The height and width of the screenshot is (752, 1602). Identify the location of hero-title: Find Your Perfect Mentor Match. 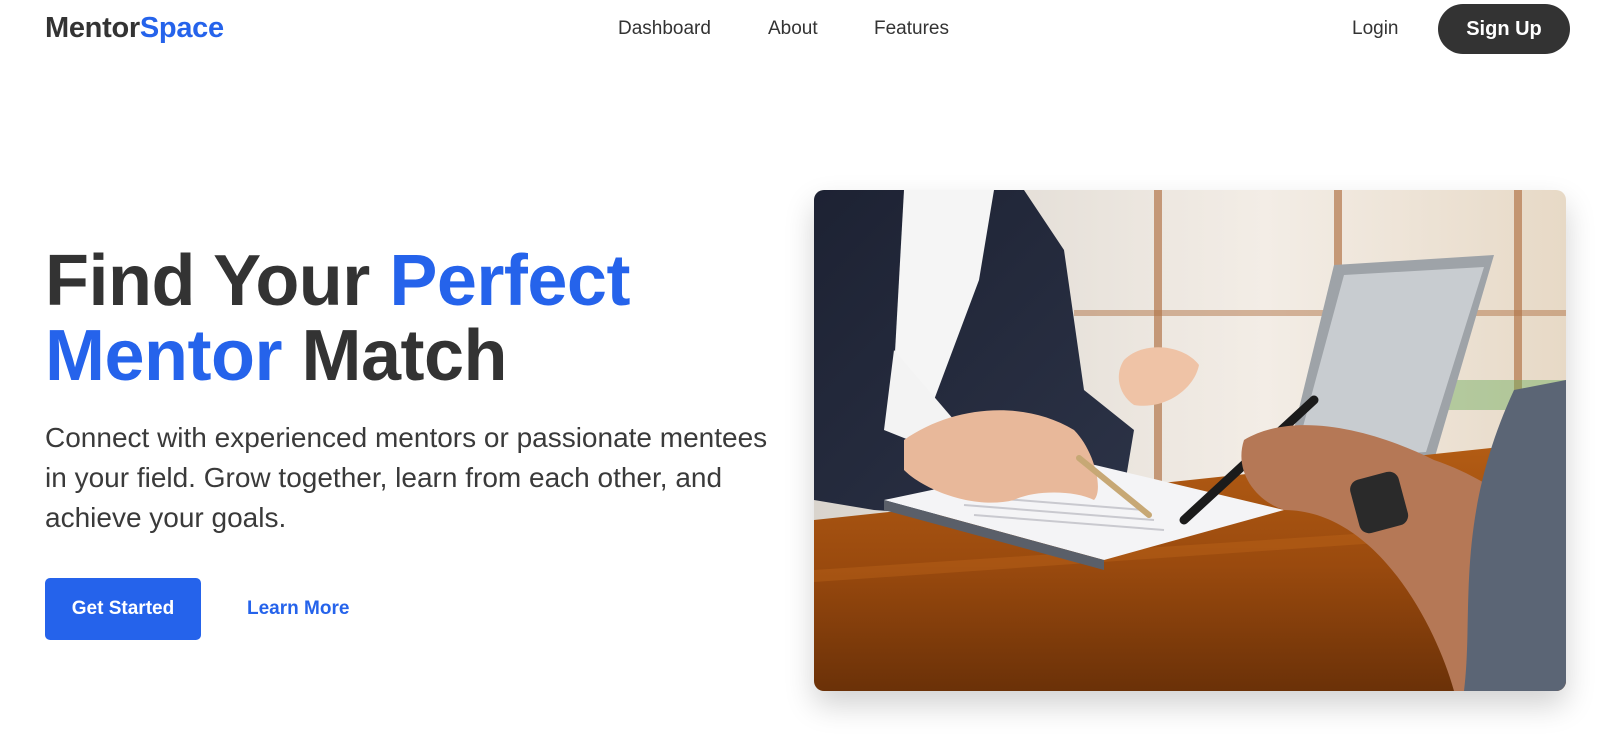
(405, 319).